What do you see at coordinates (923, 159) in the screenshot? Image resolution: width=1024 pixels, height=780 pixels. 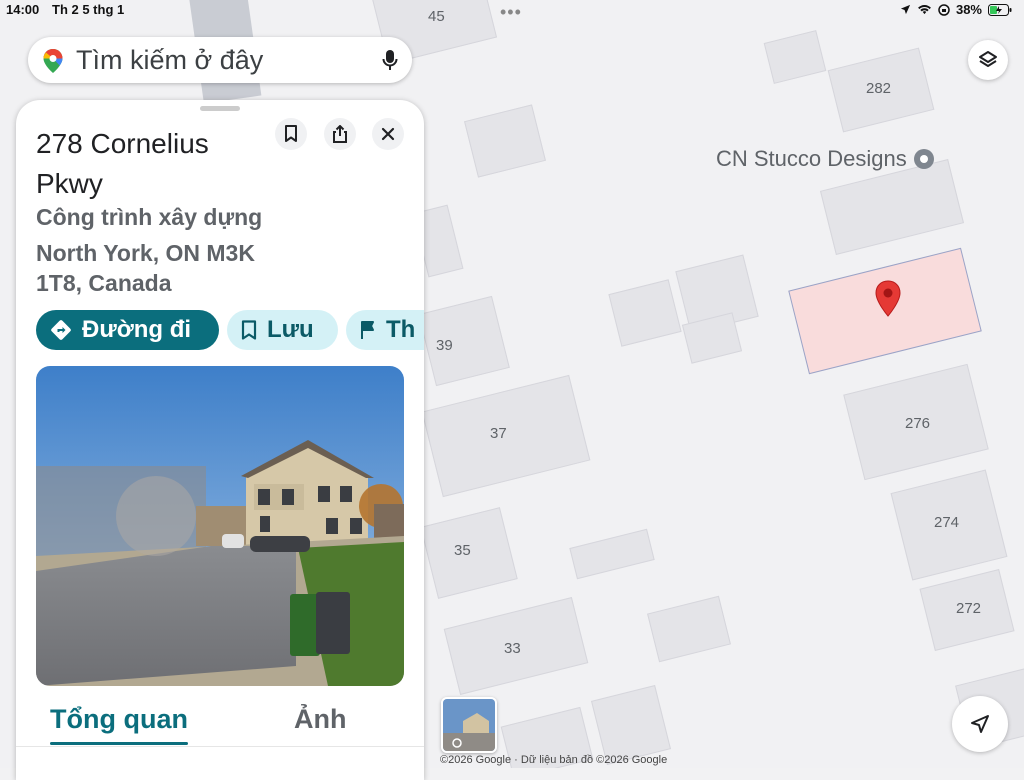 I see `poi-pin-icon` at bounding box center [923, 159].